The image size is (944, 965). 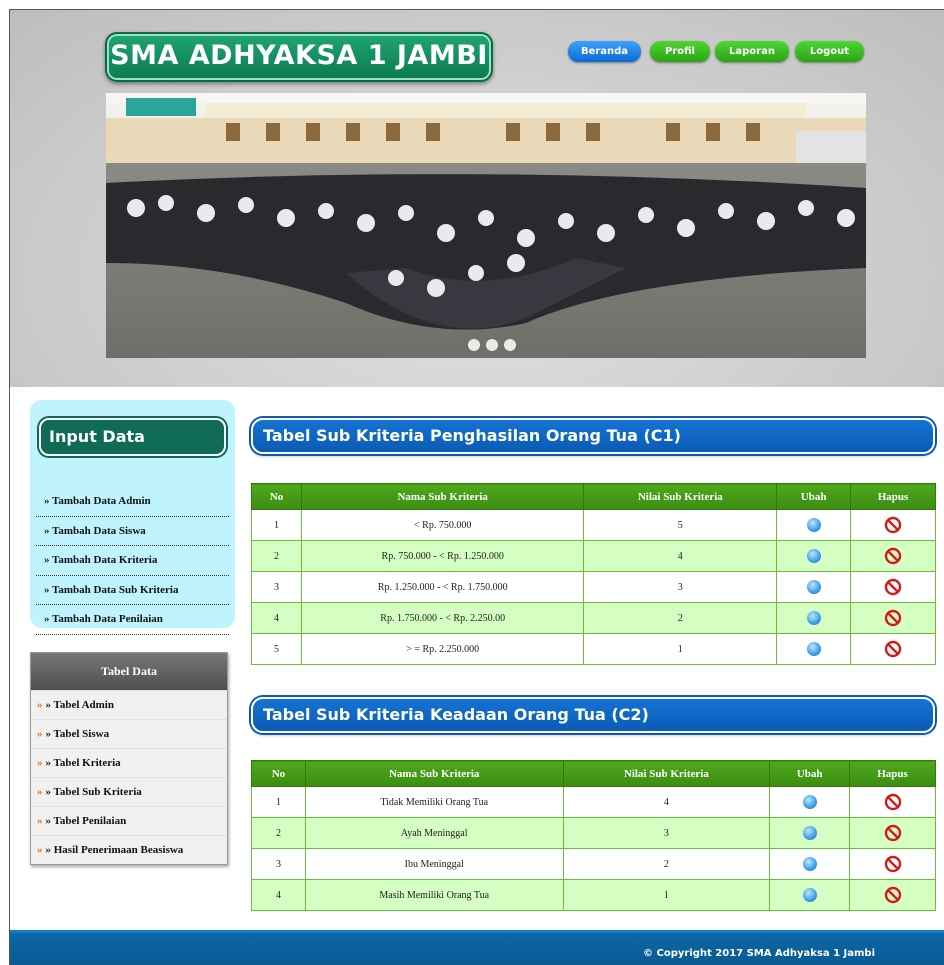 I want to click on cell-nama: < Rp. 750.000, so click(x=442, y=525).